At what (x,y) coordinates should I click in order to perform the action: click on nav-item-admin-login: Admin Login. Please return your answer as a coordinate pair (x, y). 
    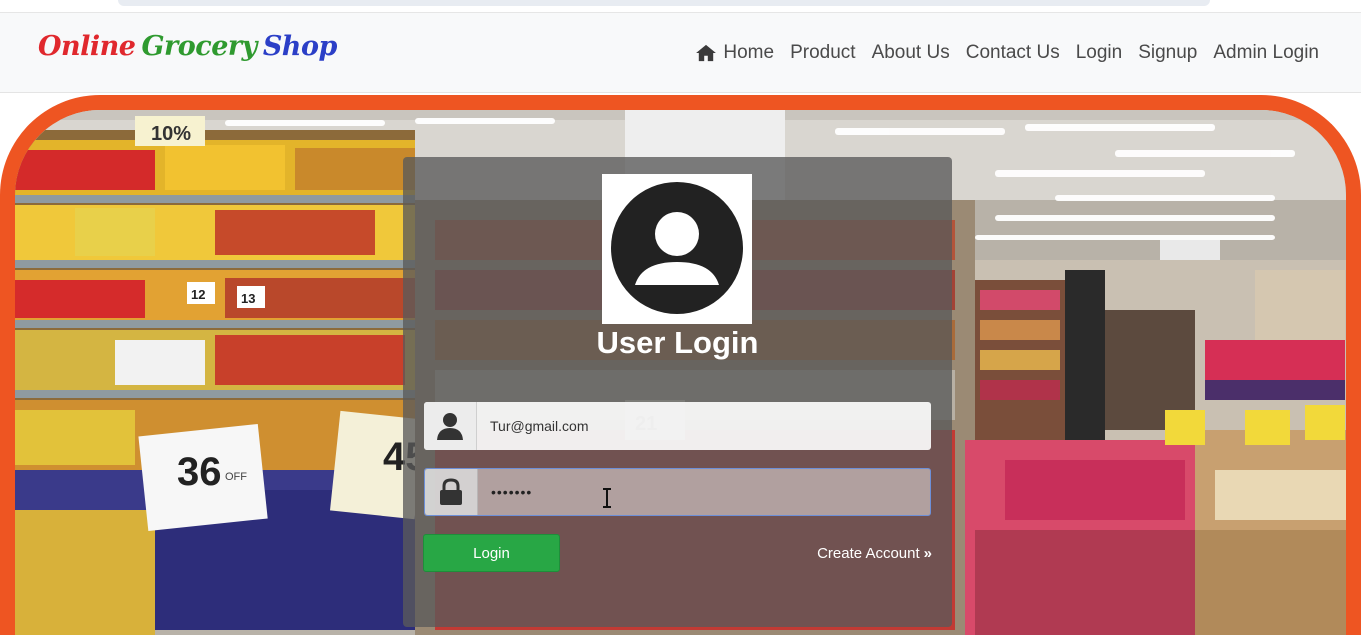
    Looking at the image, I should click on (1266, 53).